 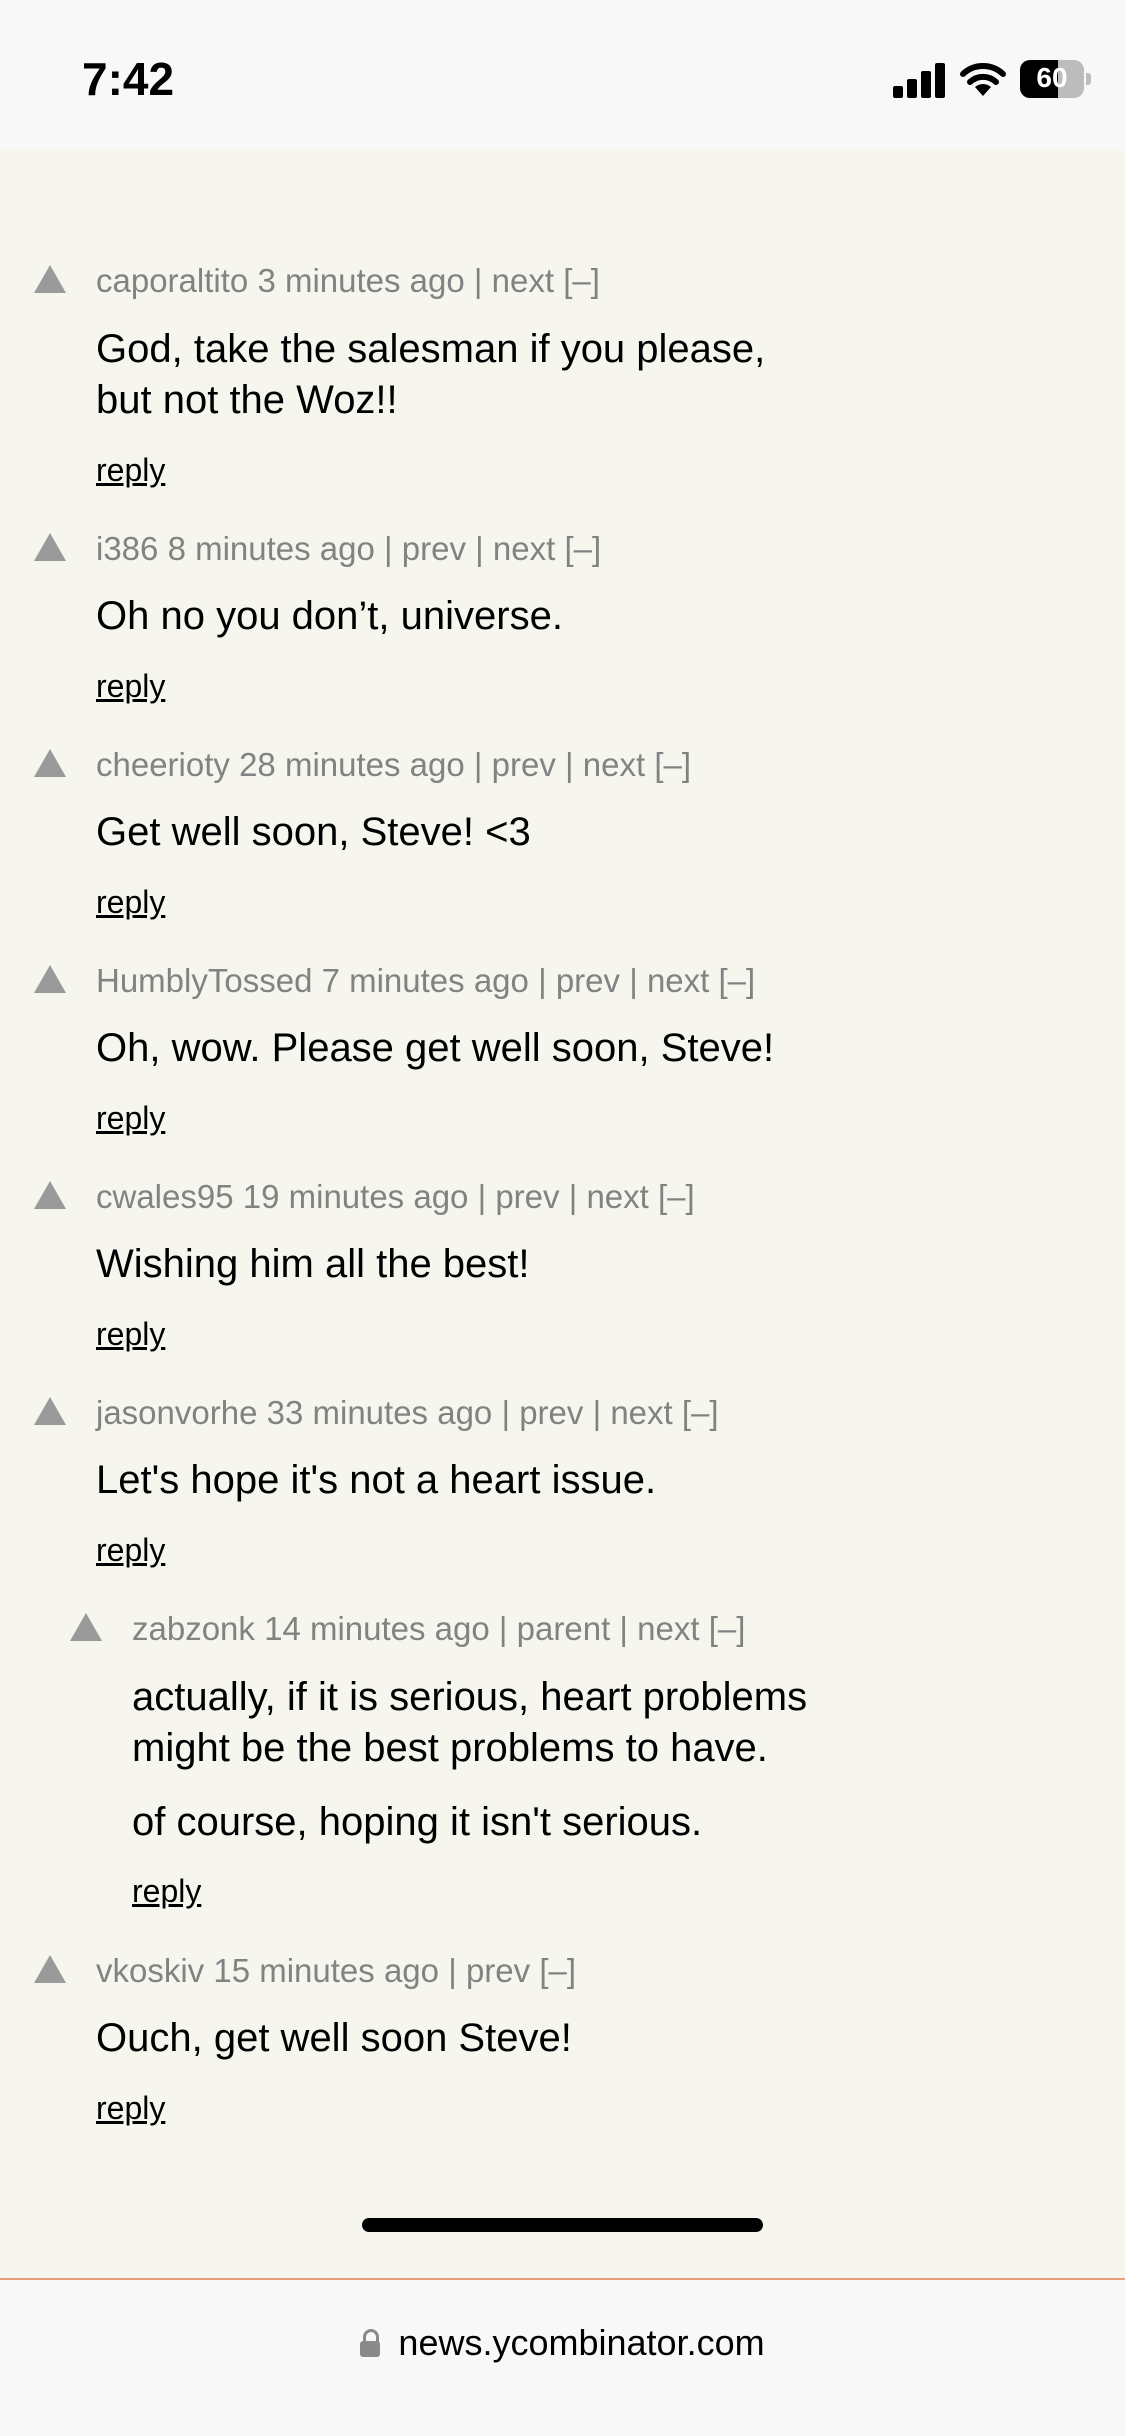 I want to click on comment-header: caporaltito 3 minutes ago | next [–], so click(x=348, y=280).